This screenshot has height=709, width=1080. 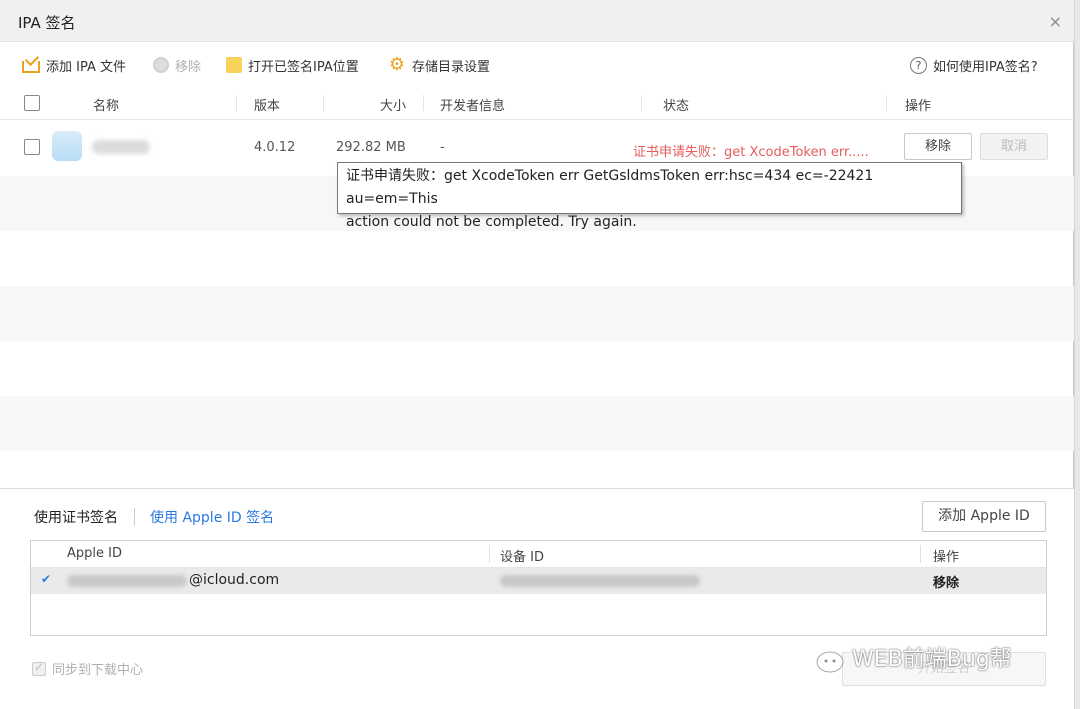 I want to click on wechat-logo-icon, so click(x=822, y=656).